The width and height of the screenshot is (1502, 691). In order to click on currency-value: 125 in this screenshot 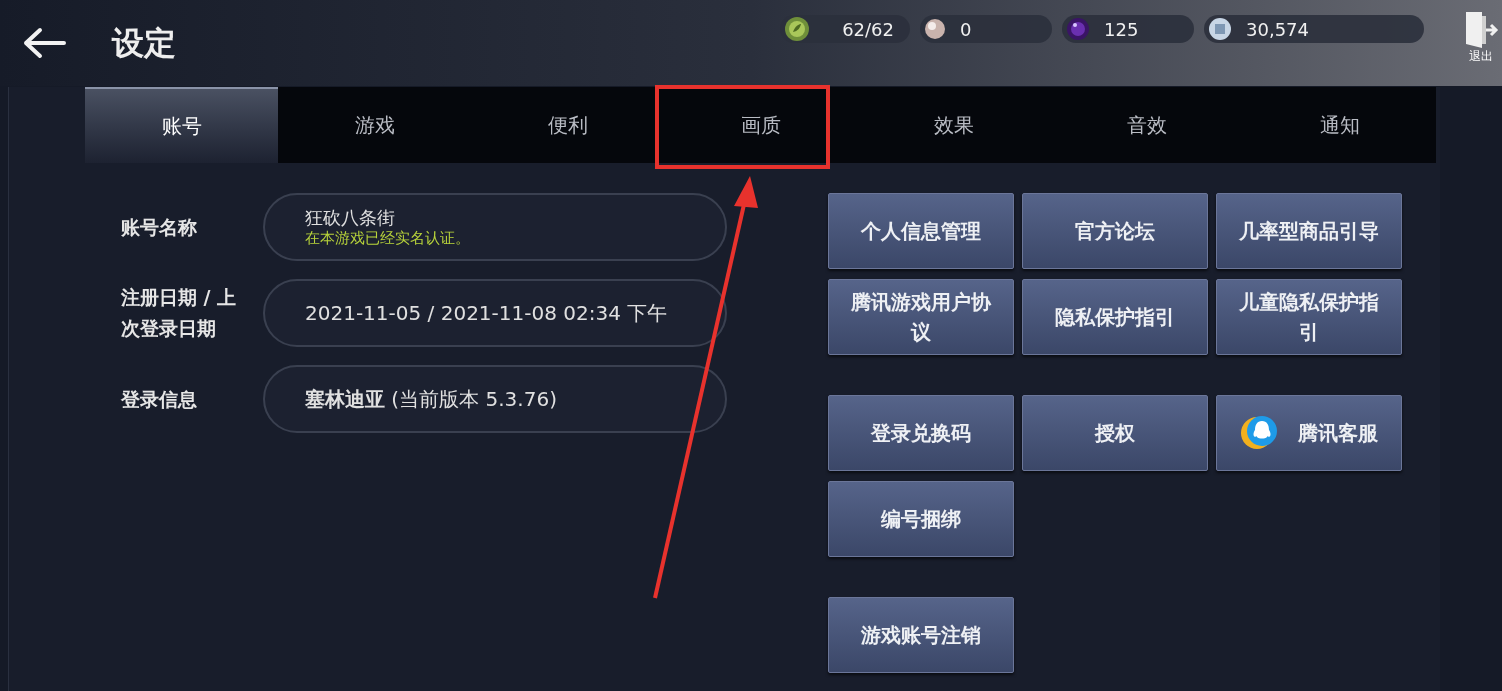, I will do `click(1121, 29)`.